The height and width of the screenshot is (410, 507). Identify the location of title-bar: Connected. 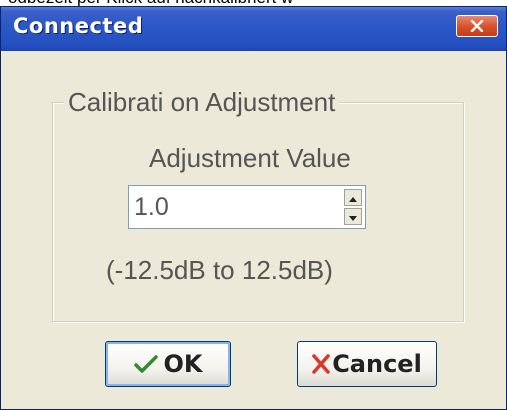
(253, 29).